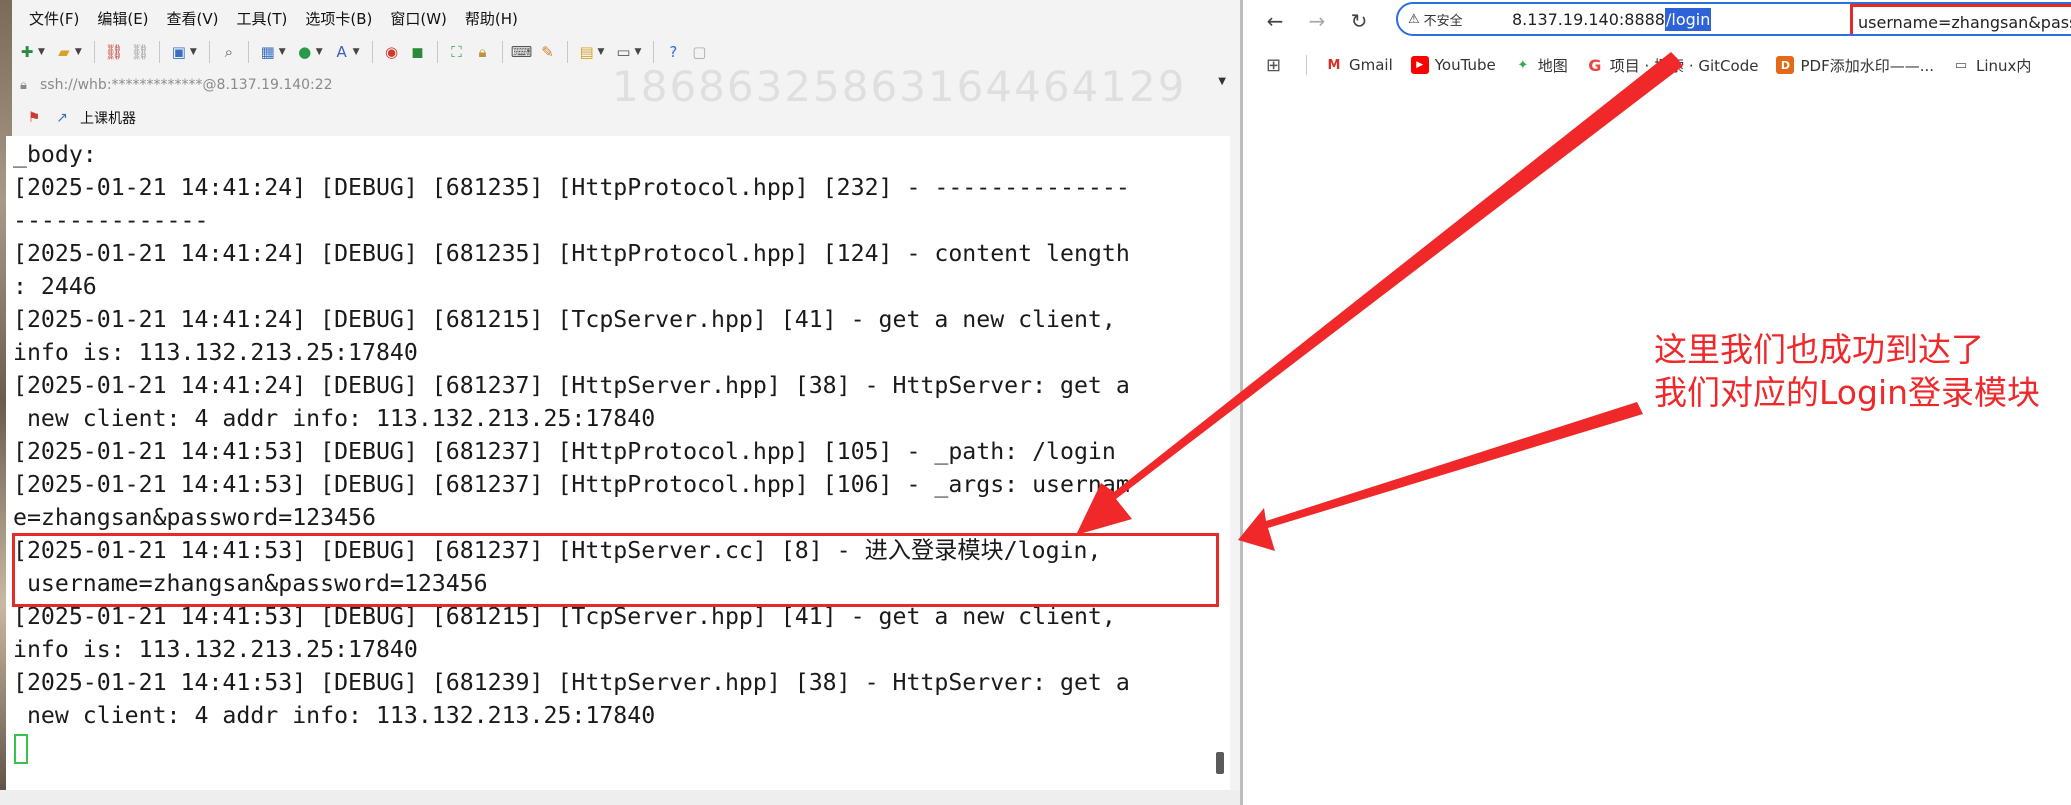  I want to click on xmanager-icon: ◼, so click(418, 52).